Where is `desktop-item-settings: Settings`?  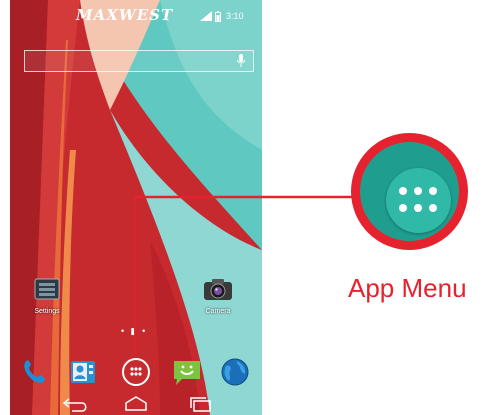
desktop-item-settings: Settings is located at coordinates (47, 296).